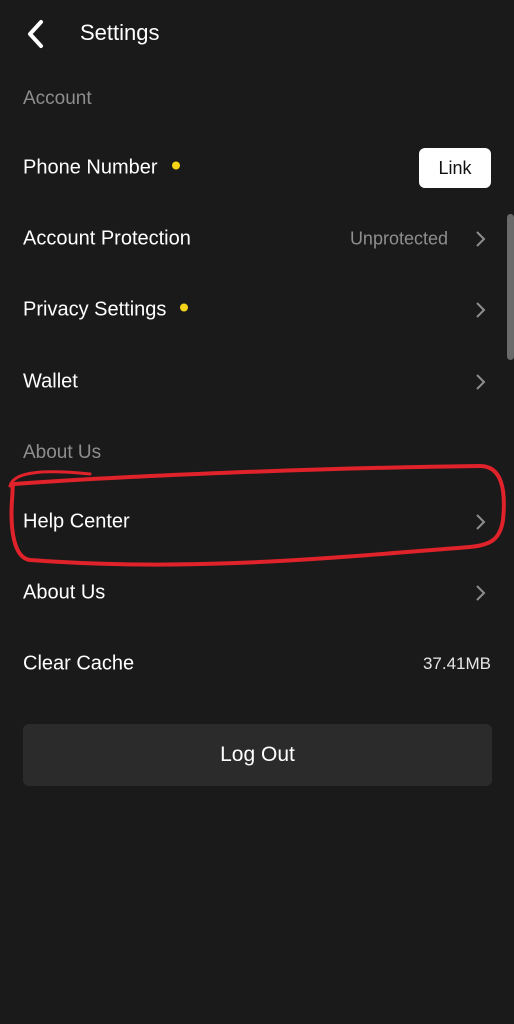 This screenshot has height=1024, width=514. What do you see at coordinates (50, 381) in the screenshot?
I see `row-label: Wallet` at bounding box center [50, 381].